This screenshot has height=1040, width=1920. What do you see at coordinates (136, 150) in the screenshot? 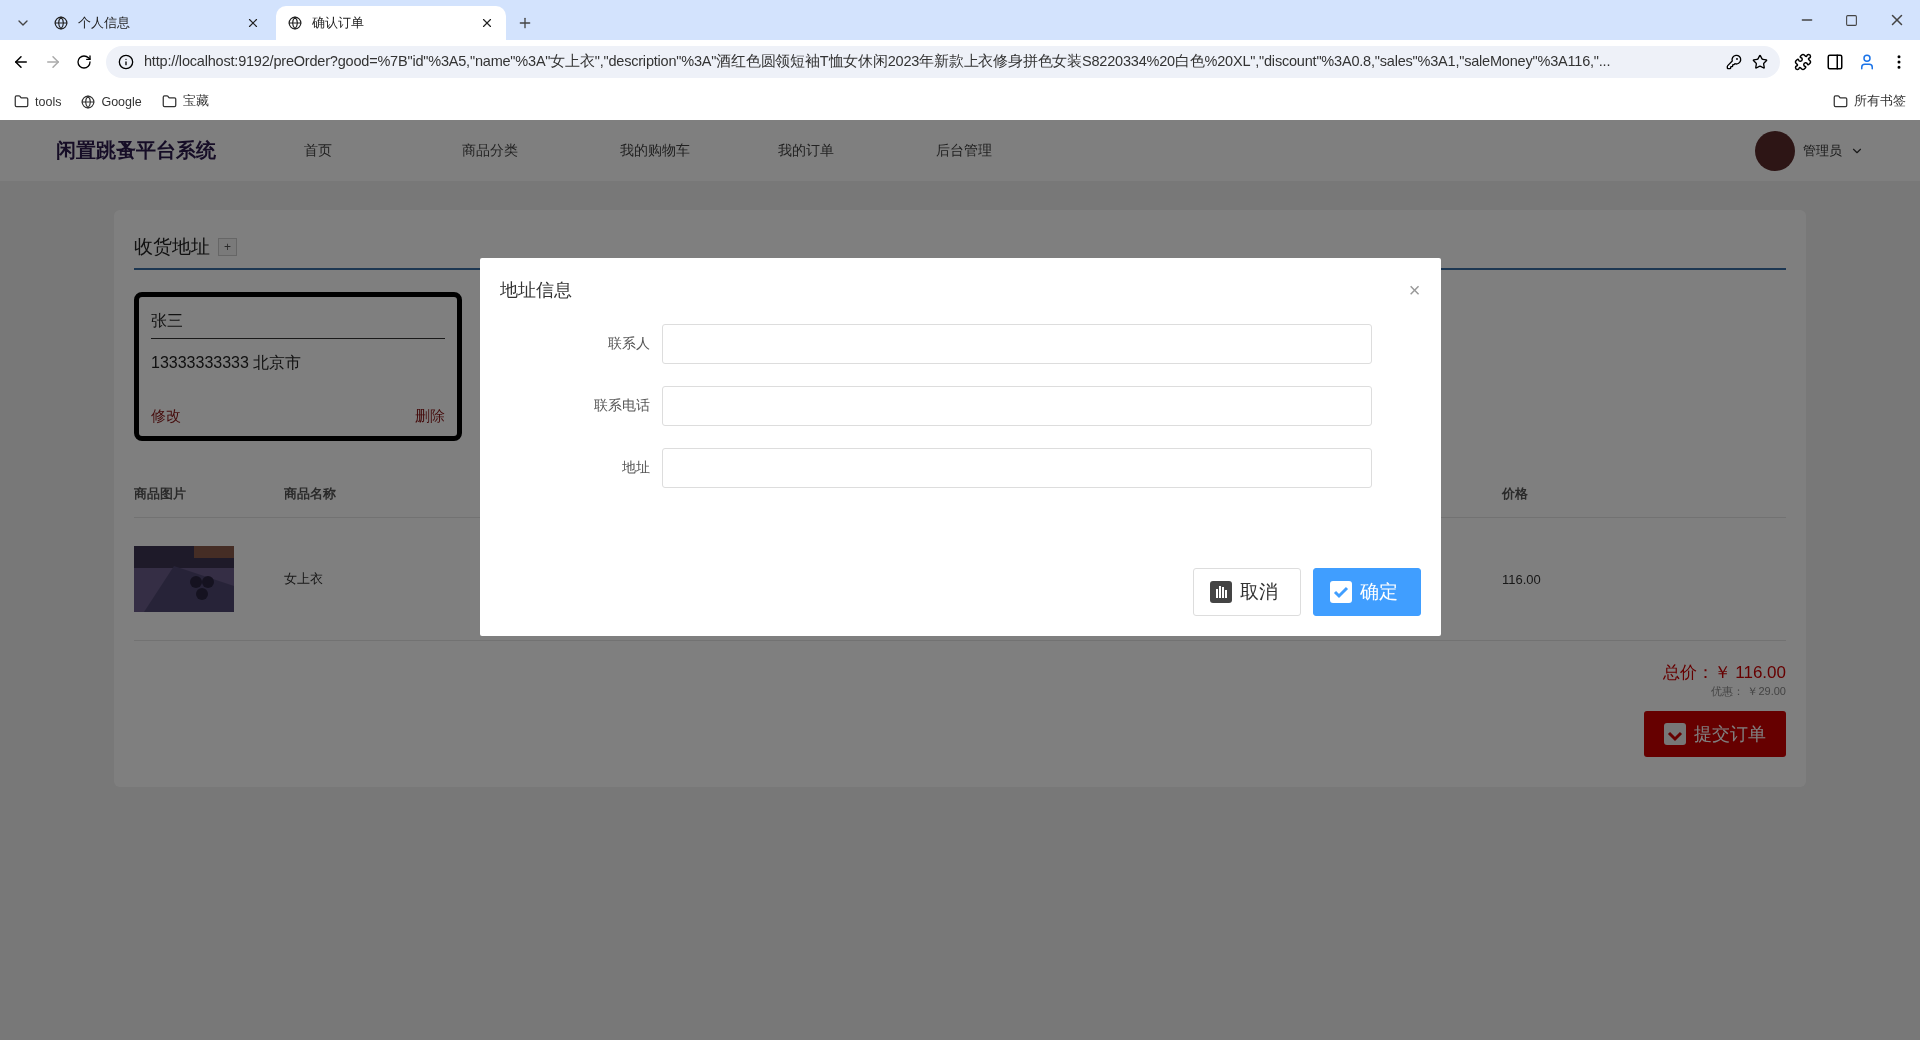
I see `site-brand: 闲置跳蚤平台系统` at bounding box center [136, 150].